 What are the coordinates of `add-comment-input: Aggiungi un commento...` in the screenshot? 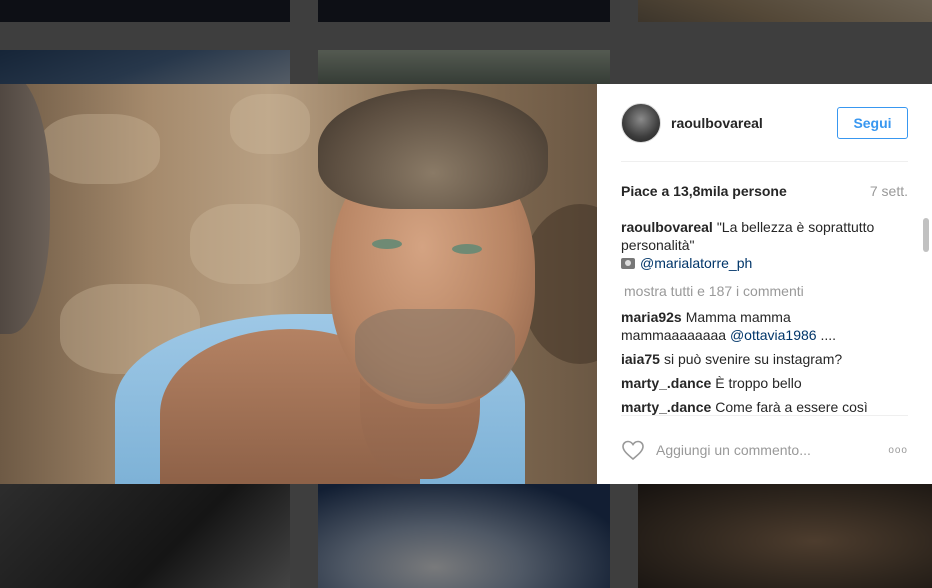 It's located at (733, 450).